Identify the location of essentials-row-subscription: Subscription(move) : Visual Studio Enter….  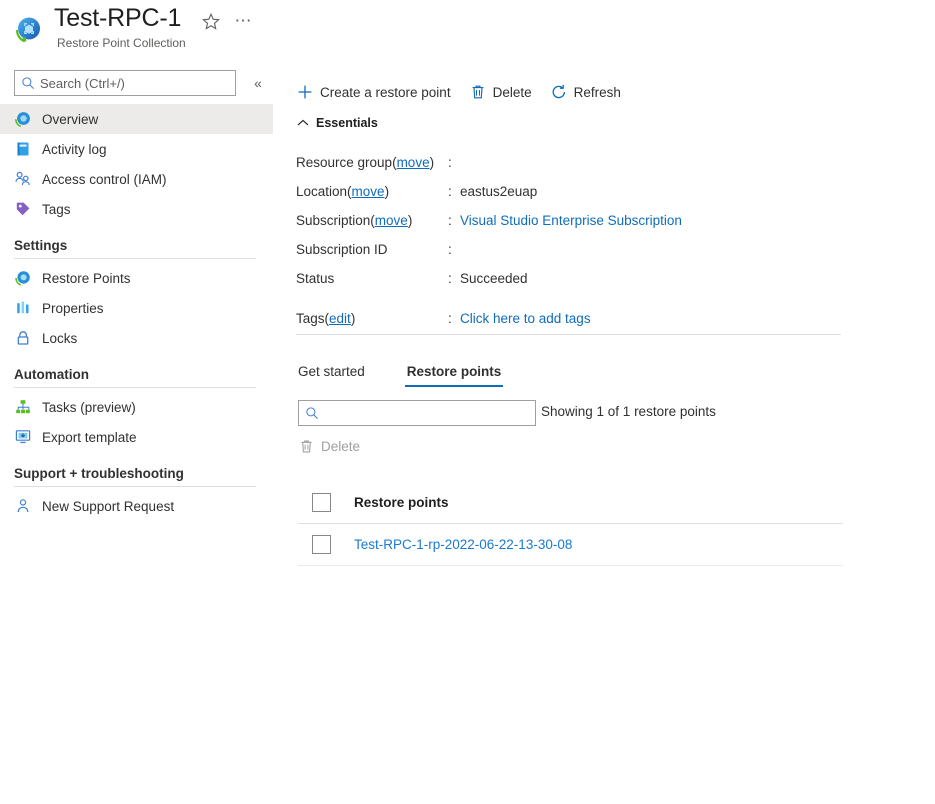
(568, 220).